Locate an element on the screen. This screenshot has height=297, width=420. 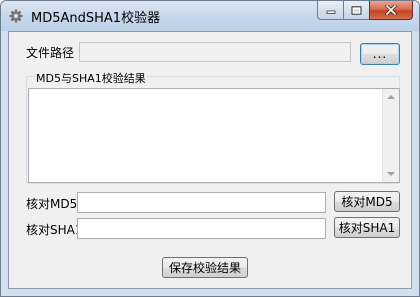
gear-icon is located at coordinates (16, 16).